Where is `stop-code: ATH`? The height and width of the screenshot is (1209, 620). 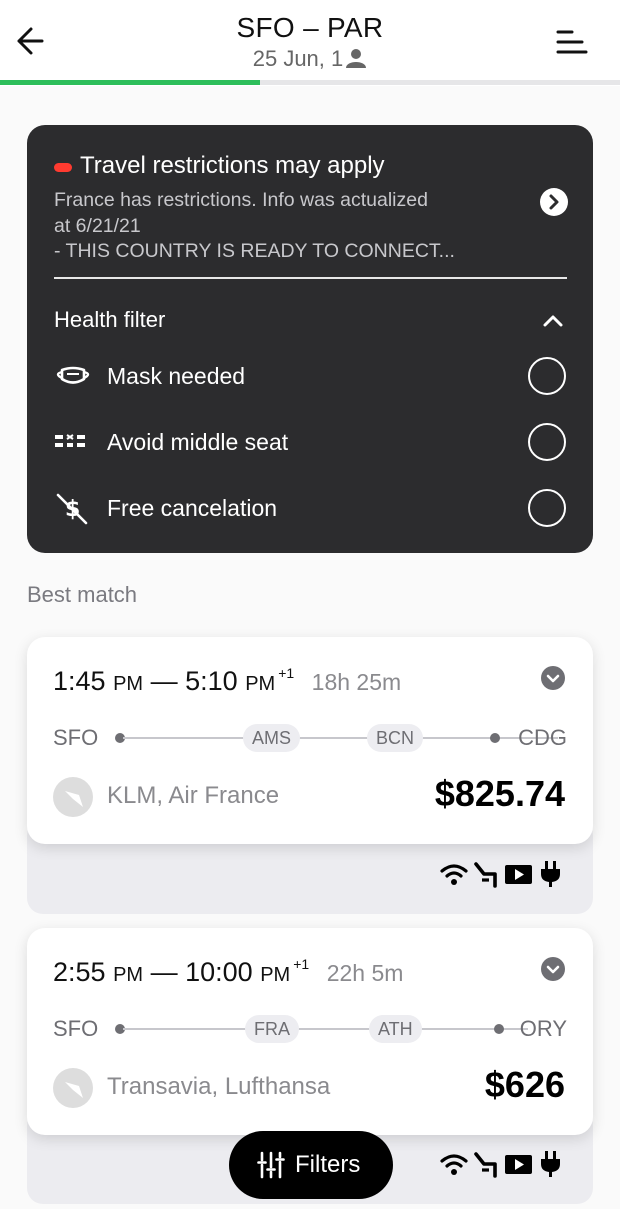
stop-code: ATH is located at coordinates (395, 1029).